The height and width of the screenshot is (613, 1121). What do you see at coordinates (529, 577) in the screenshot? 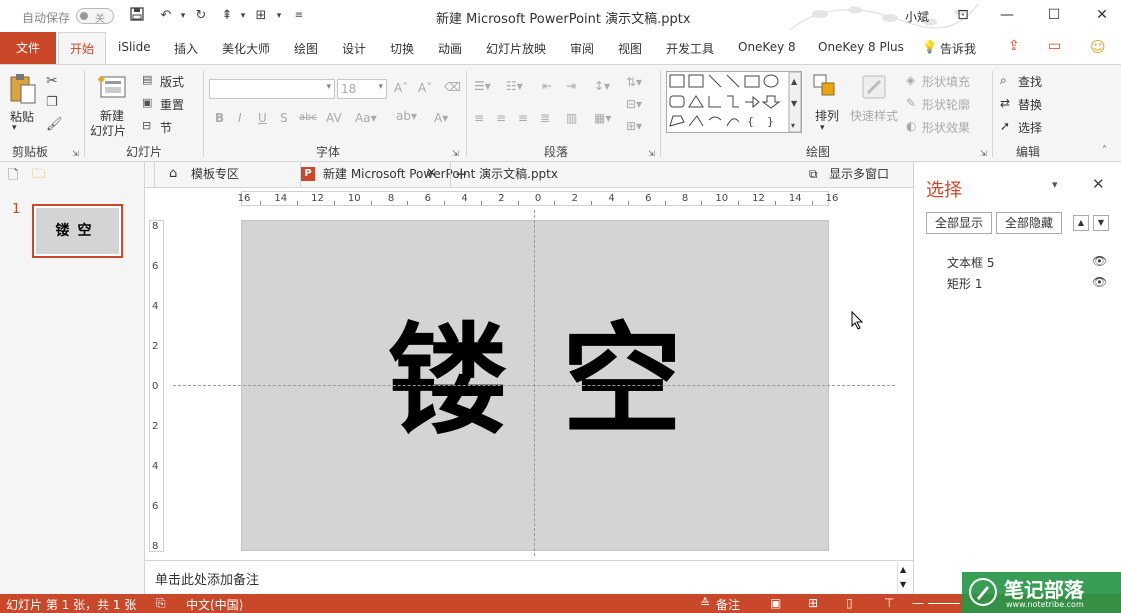
I see `notes-pane: 单击此处添加备注 ▲ ▼` at bounding box center [529, 577].